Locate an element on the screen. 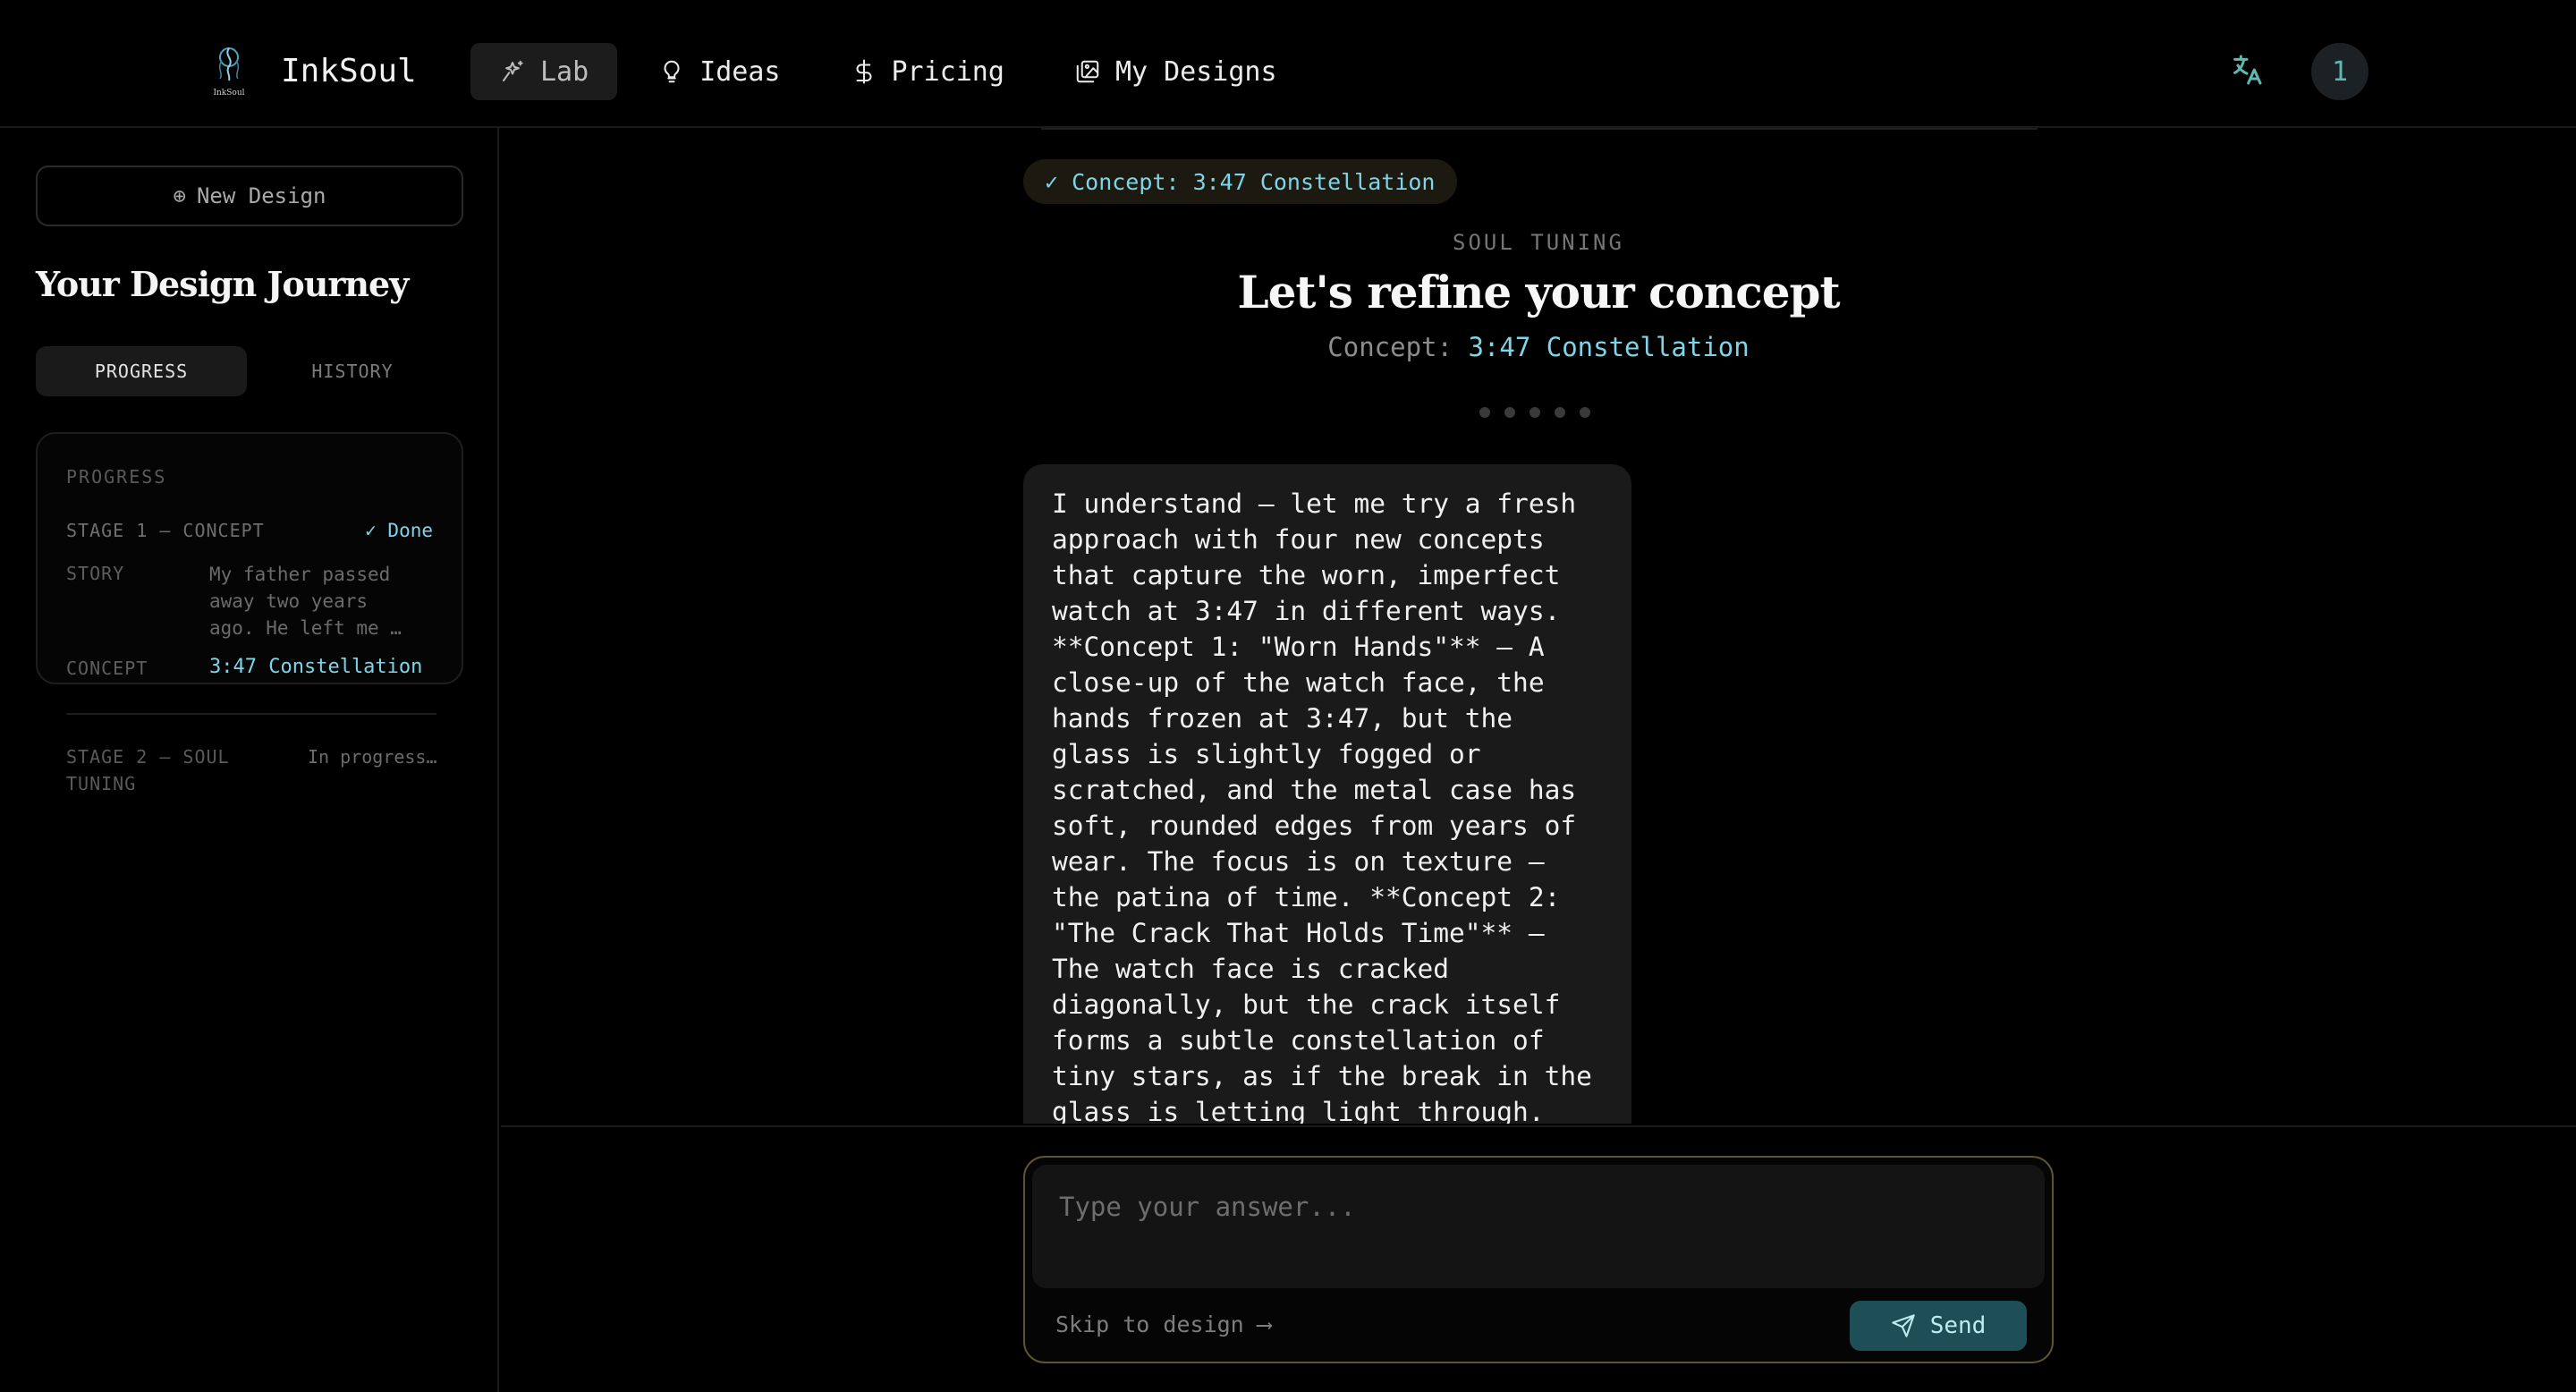 This screenshot has width=2576, height=1392. story-label: STORY is located at coordinates (95, 573).